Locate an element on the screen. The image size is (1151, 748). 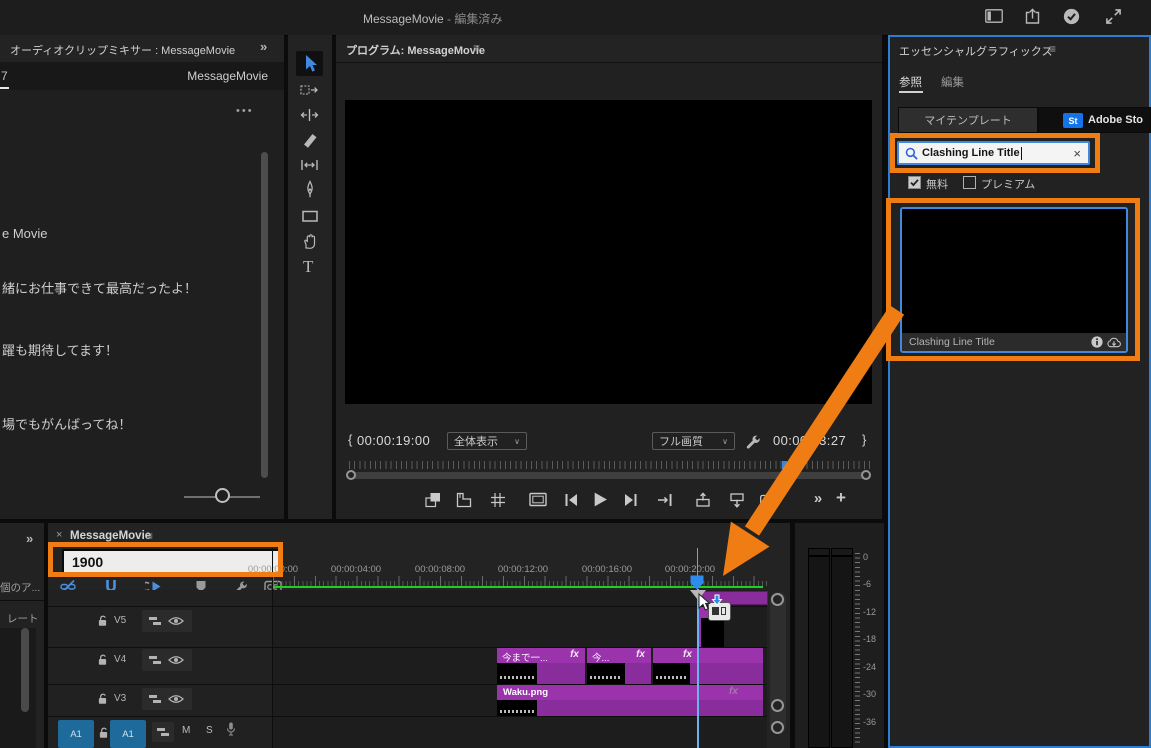
track-name-v5: V5 is located at coordinates (120, 620).